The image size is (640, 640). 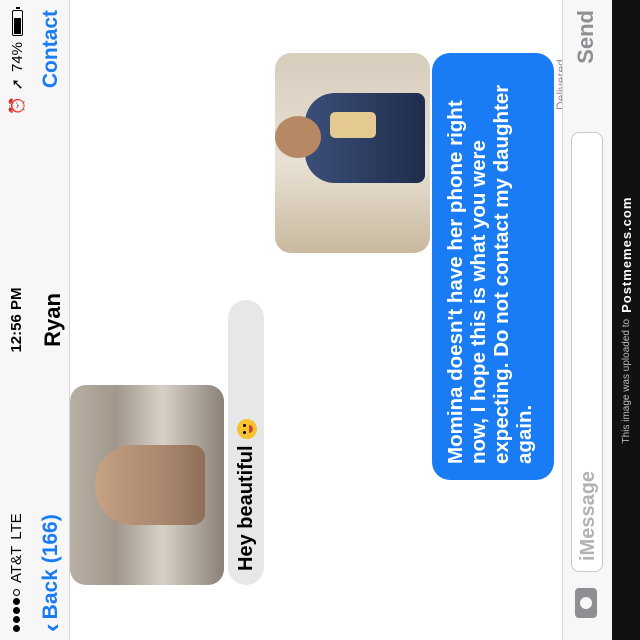 I want to click on input-bar: iMessage Send, so click(x=587, y=320).